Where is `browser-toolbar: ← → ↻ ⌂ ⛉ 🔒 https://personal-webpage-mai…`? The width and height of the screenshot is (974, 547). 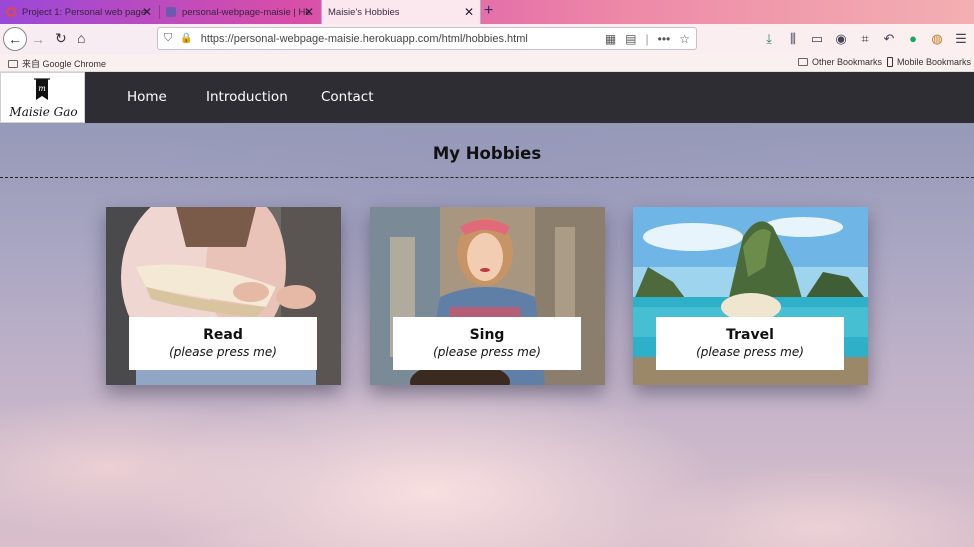 browser-toolbar: ← → ↻ ⌂ ⛉ 🔒 https://personal-webpage-mai… is located at coordinates (487, 39).